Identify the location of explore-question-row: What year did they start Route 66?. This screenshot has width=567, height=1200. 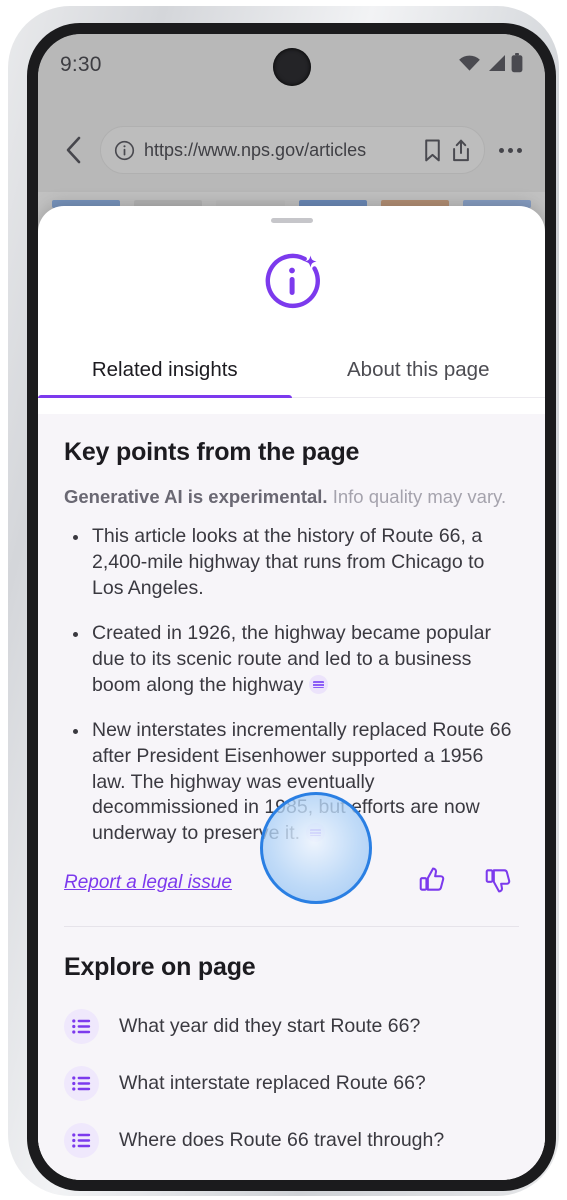
(291, 1026).